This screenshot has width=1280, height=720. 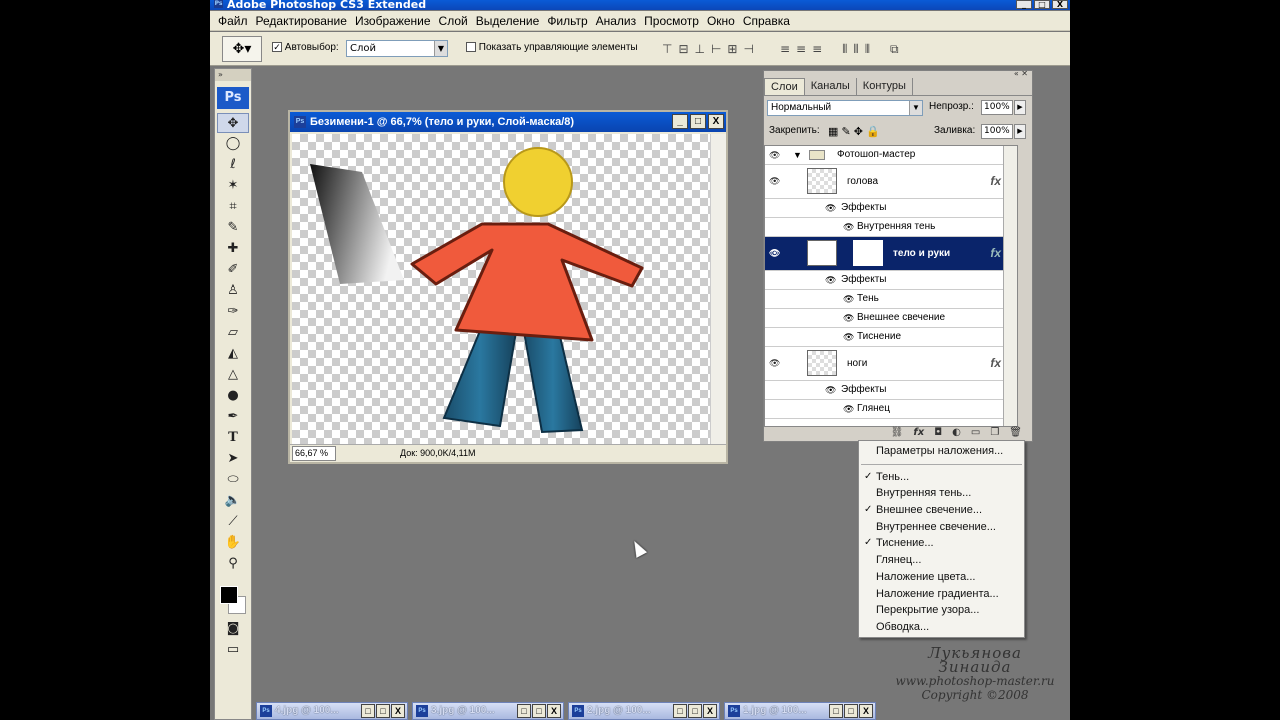 What do you see at coordinates (233, 375) in the screenshot?
I see `blur-tool-icon: △` at bounding box center [233, 375].